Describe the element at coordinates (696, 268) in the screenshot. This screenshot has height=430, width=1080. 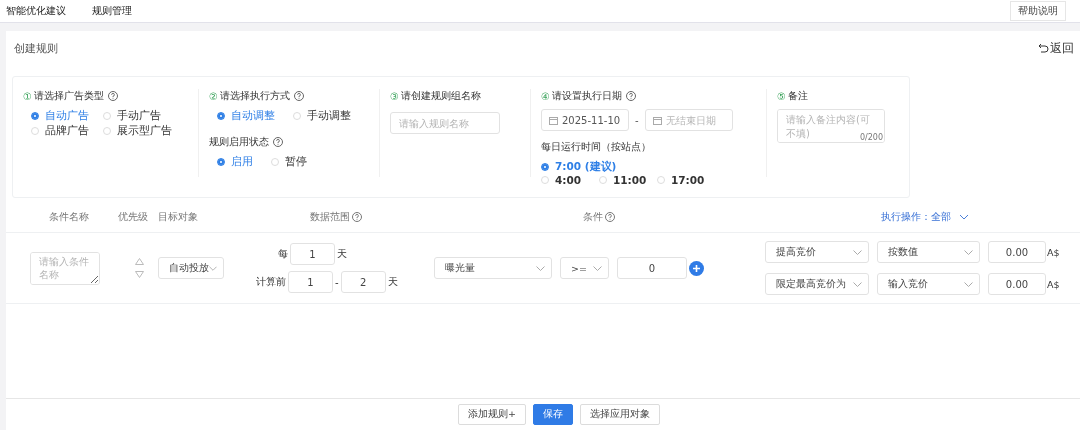
I see `add-icon` at that location.